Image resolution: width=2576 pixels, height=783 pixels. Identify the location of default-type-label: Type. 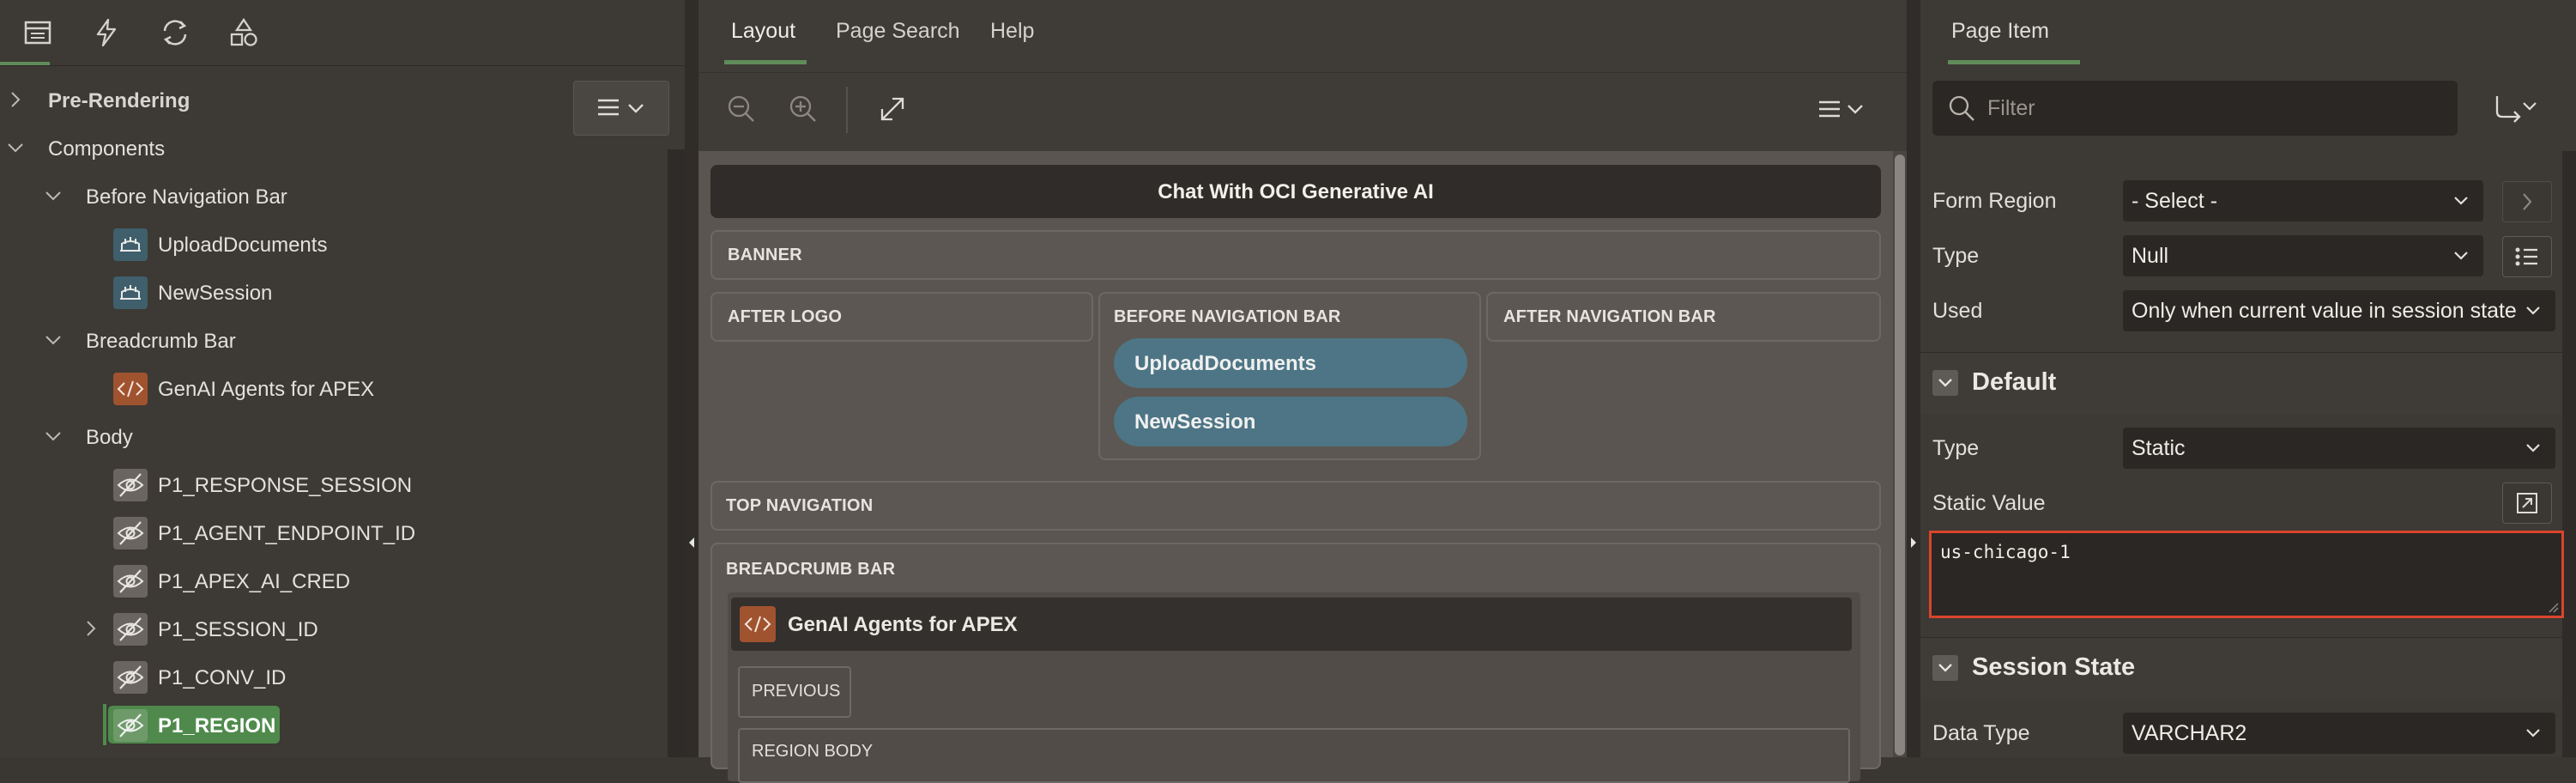
(1956, 448).